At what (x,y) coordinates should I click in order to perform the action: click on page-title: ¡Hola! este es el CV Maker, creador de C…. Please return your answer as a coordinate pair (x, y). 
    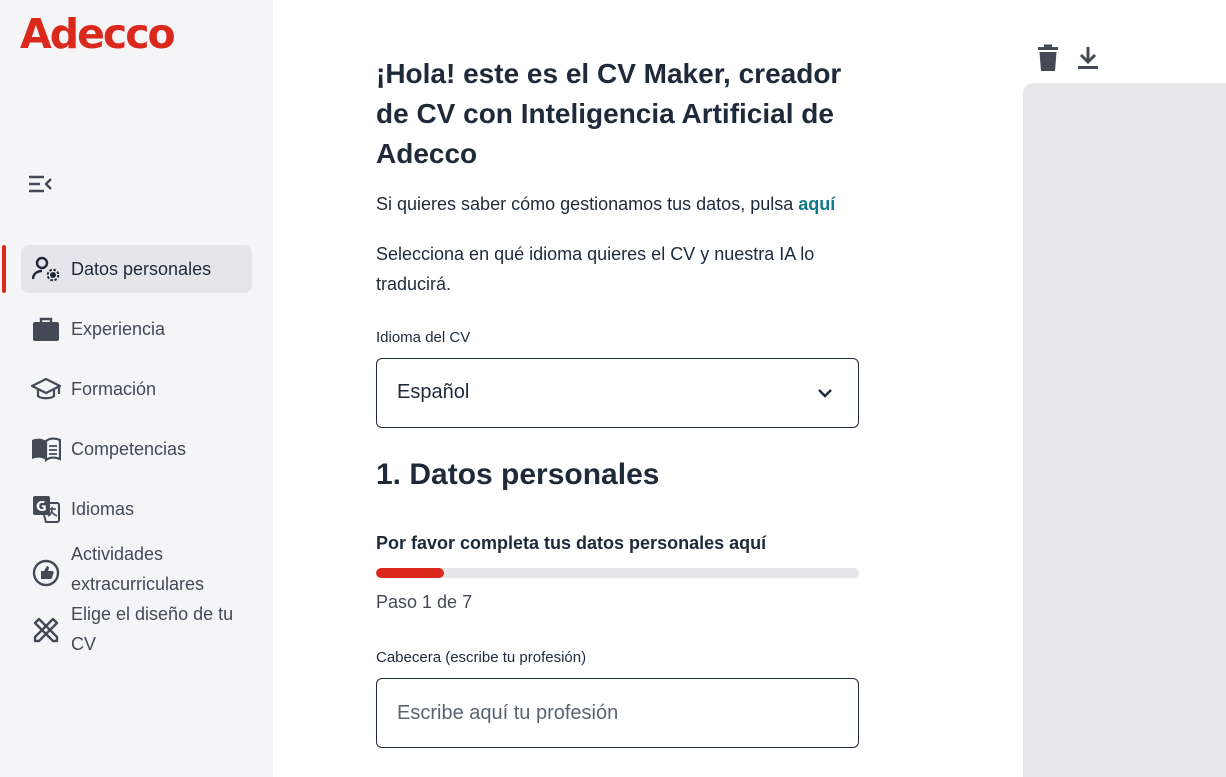
    Looking at the image, I should click on (609, 113).